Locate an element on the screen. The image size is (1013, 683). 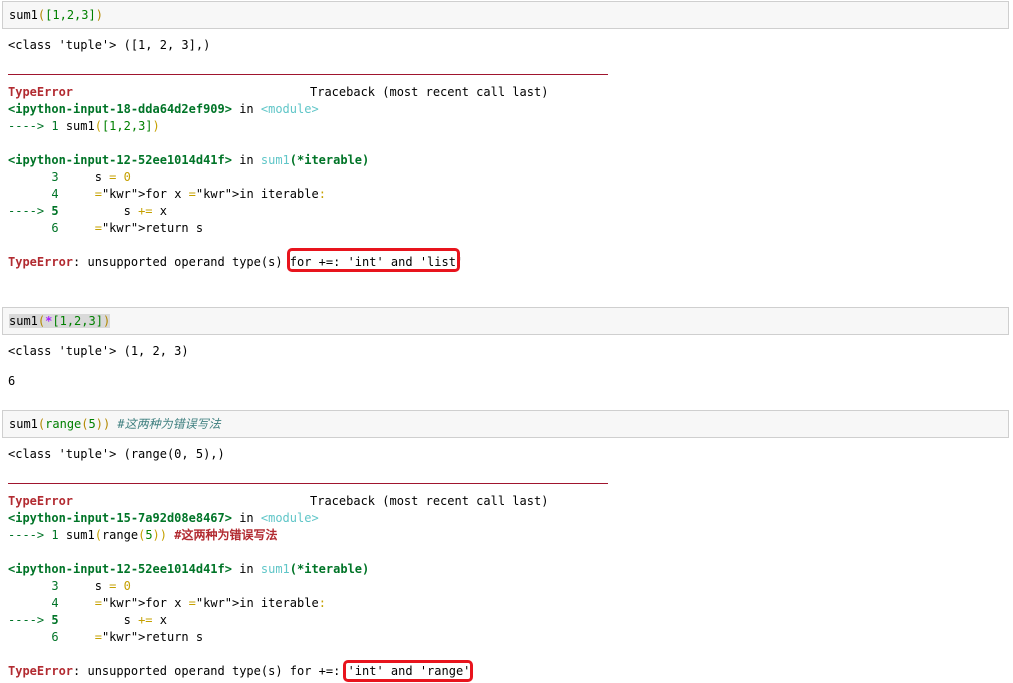
cell1-code: sum1([1,2,3]) is located at coordinates (56, 15).